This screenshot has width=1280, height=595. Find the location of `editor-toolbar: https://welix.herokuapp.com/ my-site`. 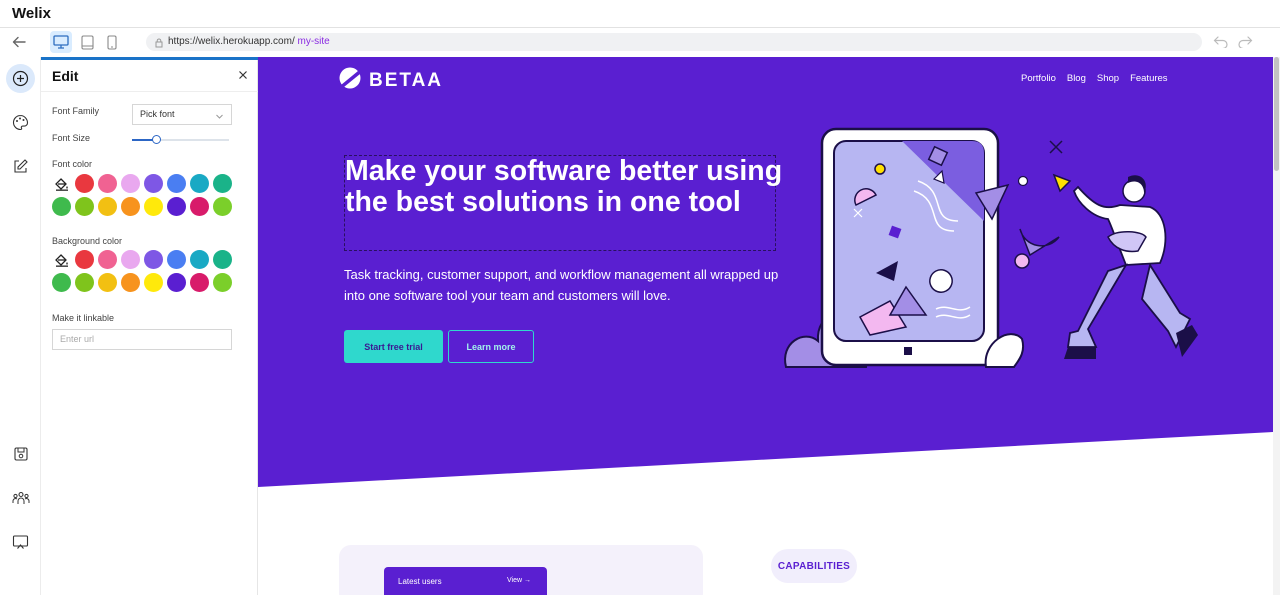

editor-toolbar: https://welix.herokuapp.com/ my-site is located at coordinates (640, 42).